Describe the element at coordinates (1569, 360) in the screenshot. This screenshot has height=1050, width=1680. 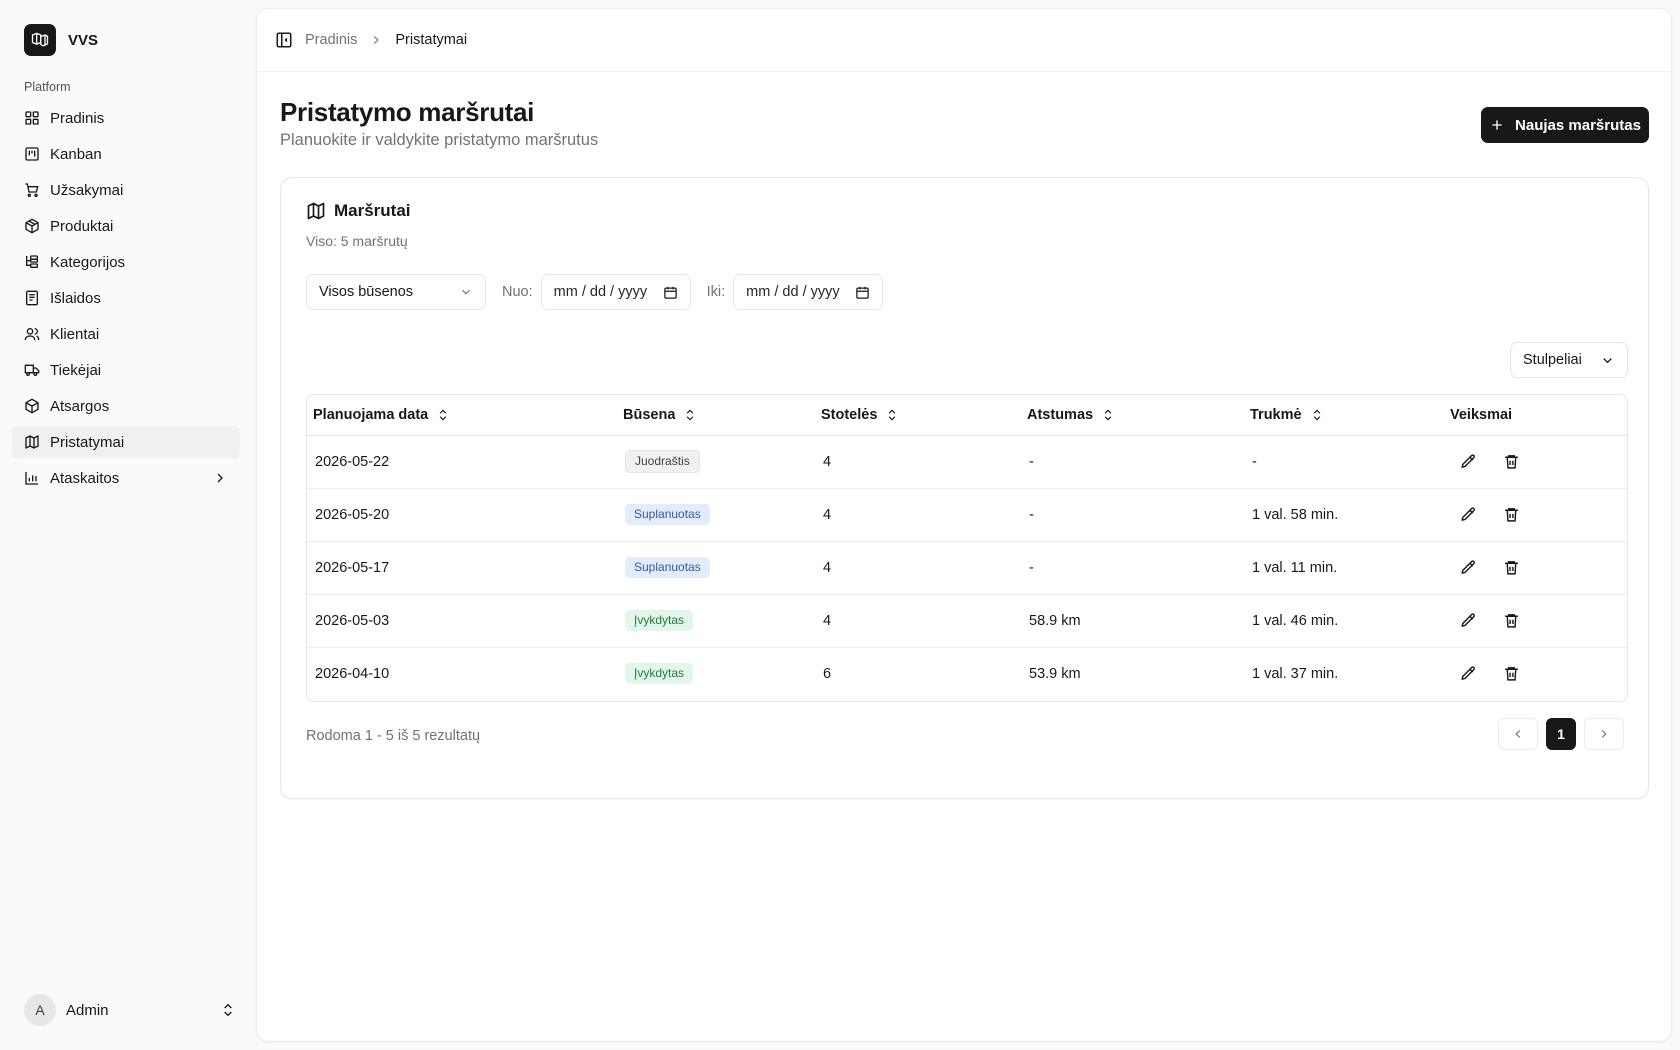
I see `columns-button: Stulpeliai` at that location.